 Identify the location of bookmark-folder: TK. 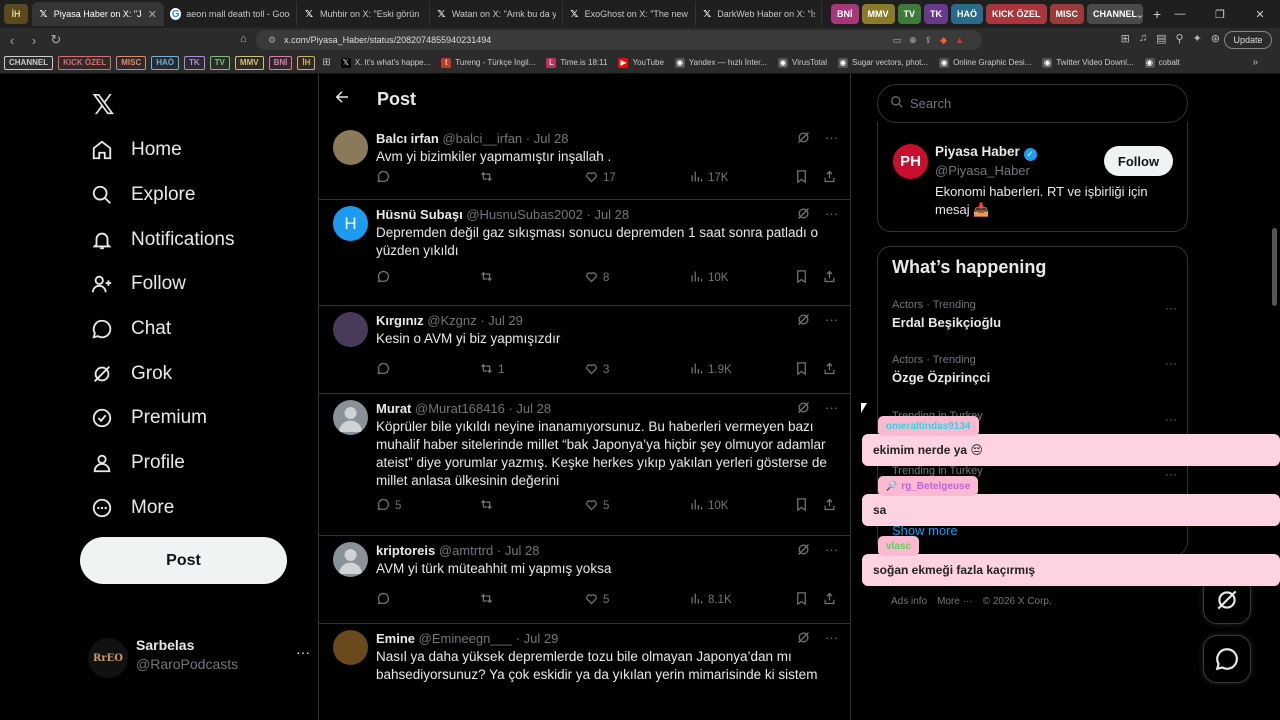
(194, 62).